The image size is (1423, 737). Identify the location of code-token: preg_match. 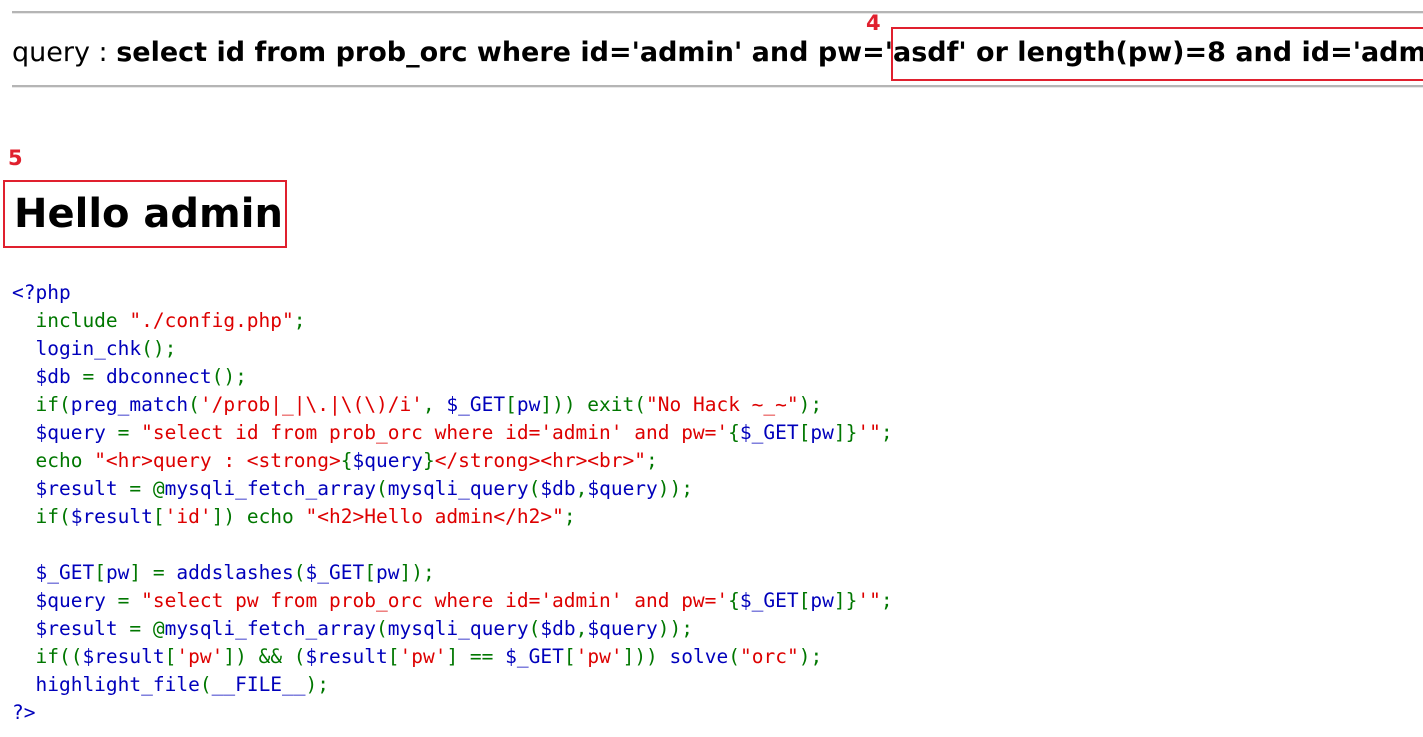
(129, 404).